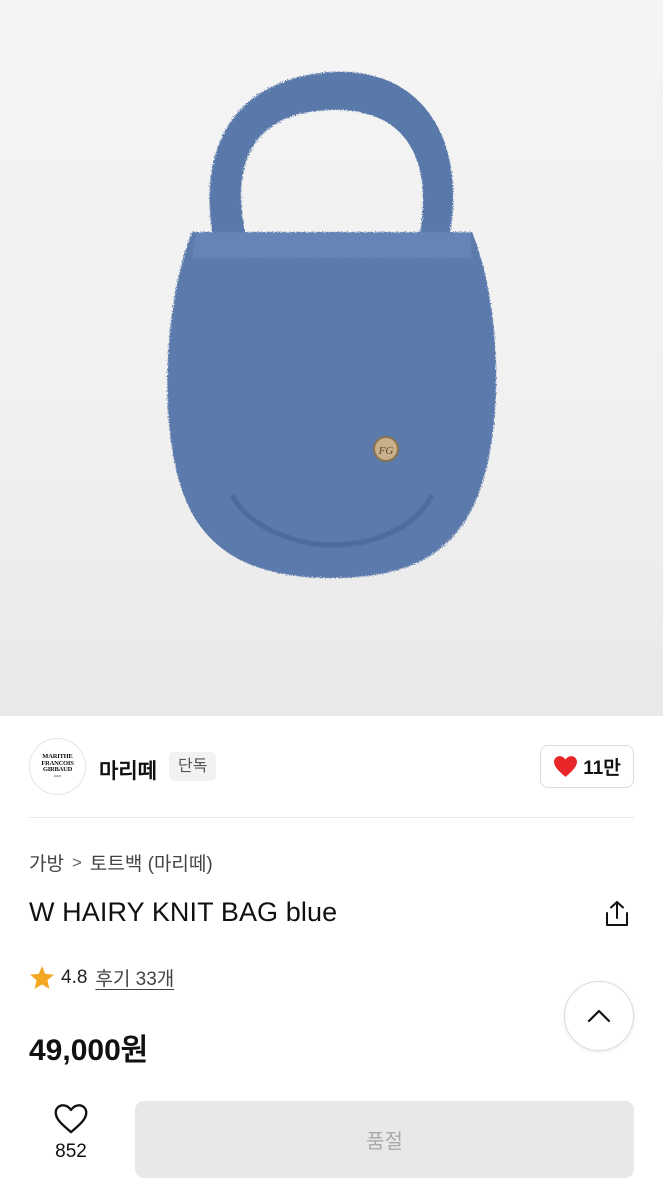 The width and height of the screenshot is (663, 1200). I want to click on exclusive-badge: 단독, so click(193, 766).